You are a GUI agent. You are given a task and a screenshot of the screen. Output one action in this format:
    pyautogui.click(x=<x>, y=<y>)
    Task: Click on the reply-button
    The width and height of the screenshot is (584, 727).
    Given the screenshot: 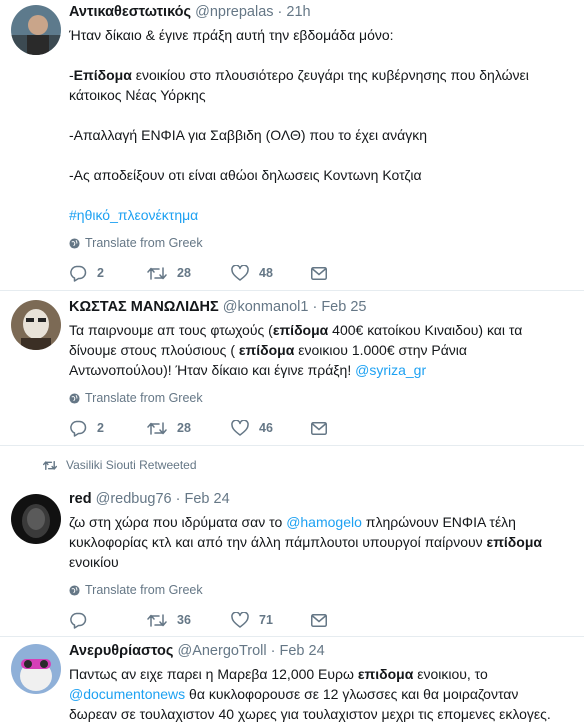 What is the action you would take?
    pyautogui.click(x=108, y=620)
    